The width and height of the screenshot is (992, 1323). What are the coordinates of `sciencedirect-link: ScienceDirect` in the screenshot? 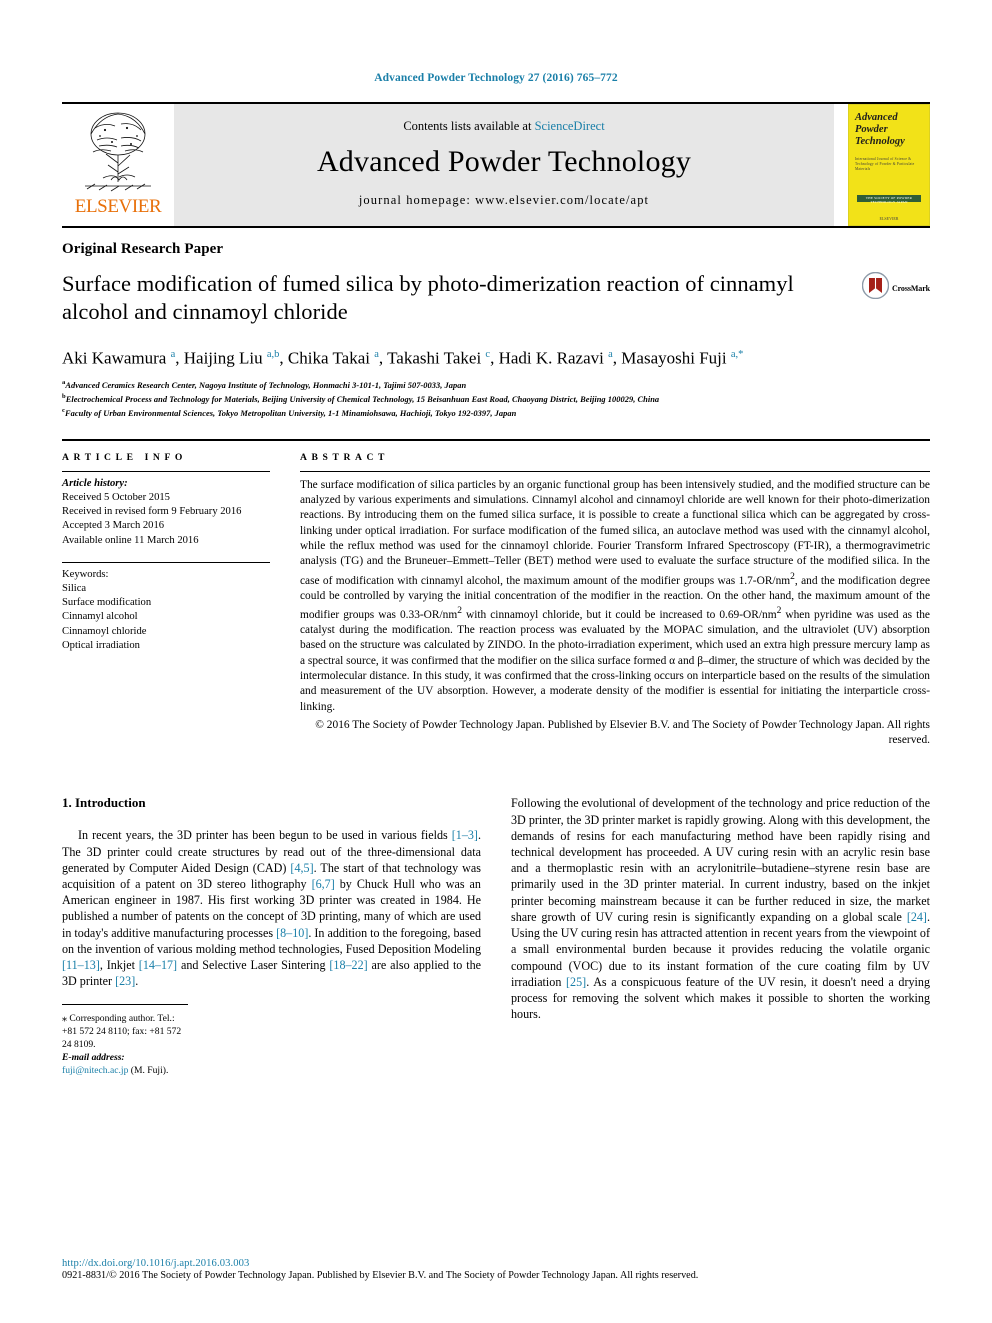 It's located at (570, 126).